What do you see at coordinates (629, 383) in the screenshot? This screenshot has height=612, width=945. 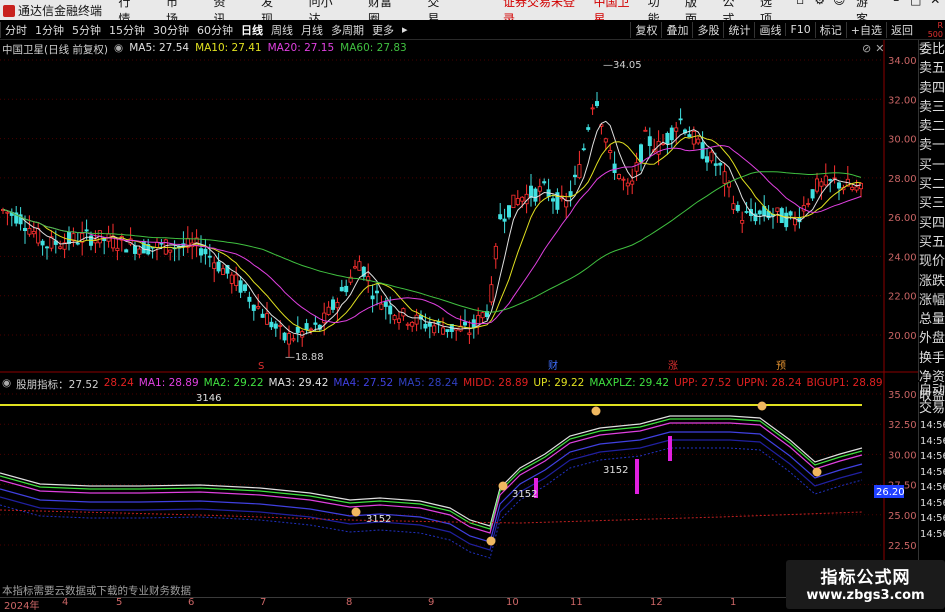 I see `indicator-value-9: MAXPLZ: 29.42` at bounding box center [629, 383].